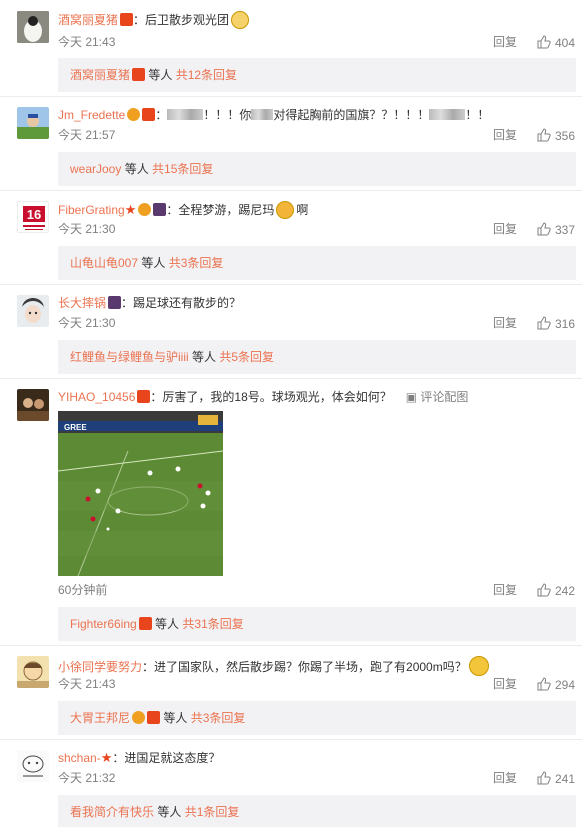 The height and width of the screenshot is (827, 582). I want to click on username-link: shchan-, so click(79, 758).